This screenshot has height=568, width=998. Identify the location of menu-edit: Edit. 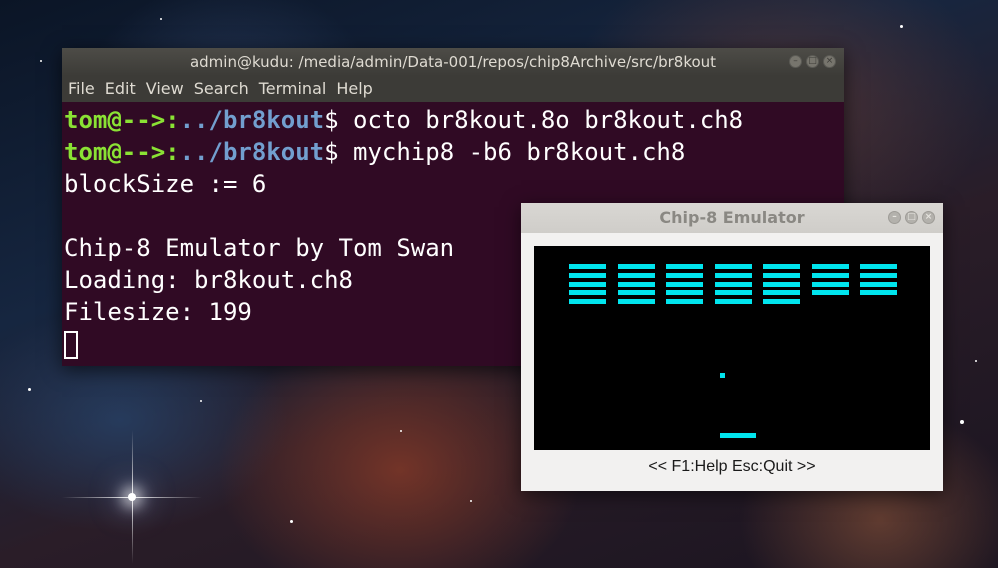
(120, 89).